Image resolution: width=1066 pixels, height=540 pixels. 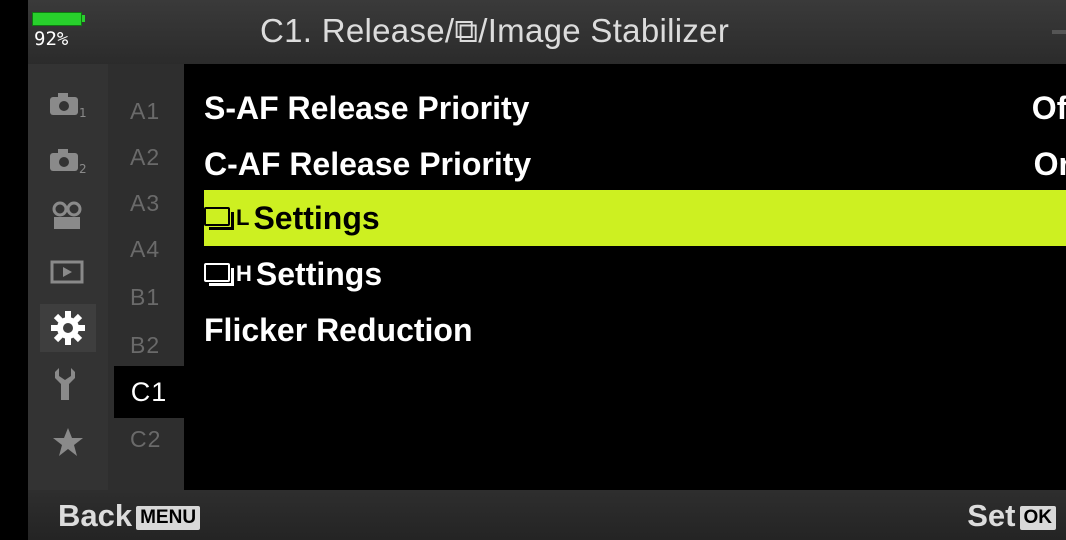 What do you see at coordinates (1037, 517) in the screenshot?
I see `ok-key-badge: OK` at bounding box center [1037, 517].